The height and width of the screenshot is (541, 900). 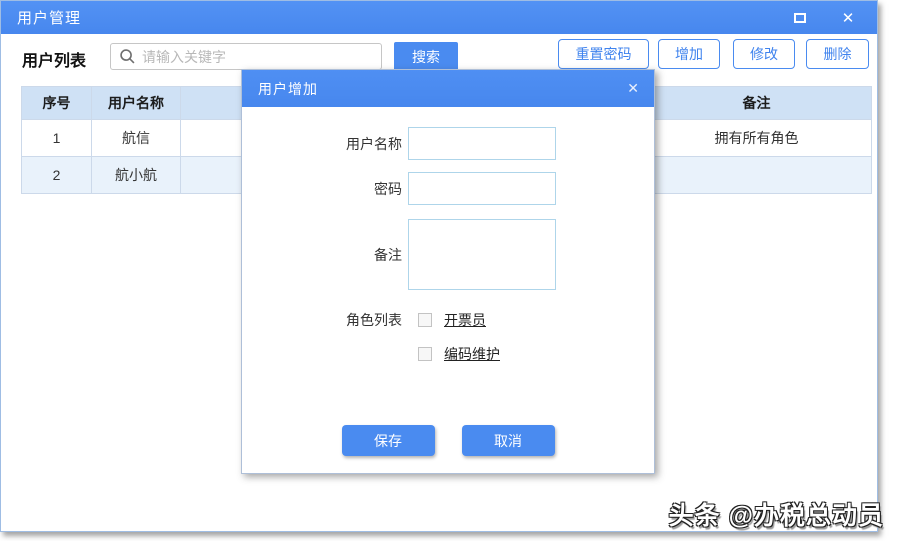 I want to click on header-remark: 备注, so click(x=756, y=103).